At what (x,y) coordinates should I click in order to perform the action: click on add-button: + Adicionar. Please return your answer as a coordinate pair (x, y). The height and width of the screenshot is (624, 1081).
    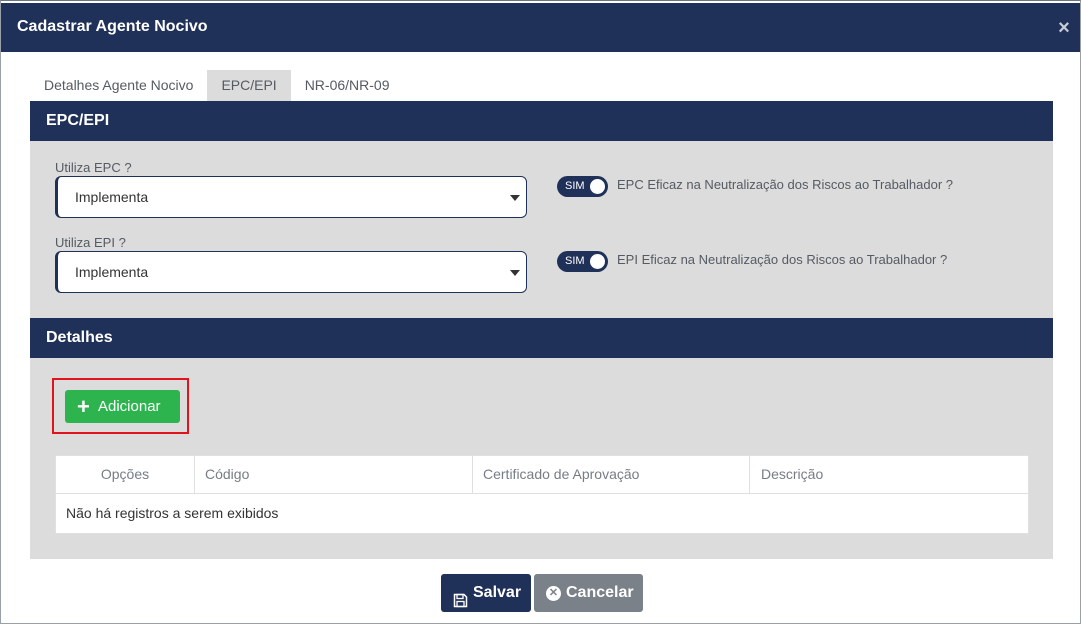
    Looking at the image, I should click on (122, 406).